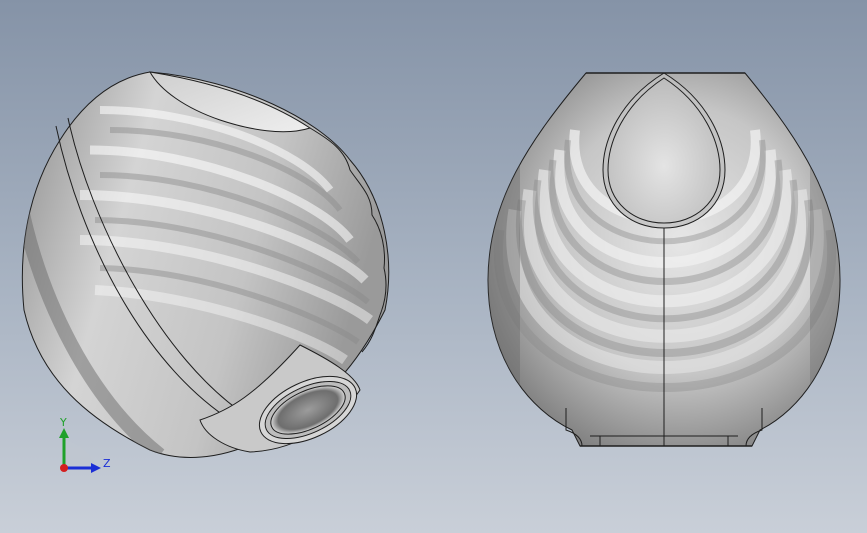  I want to click on triad-y-arrow, so click(64, 433).